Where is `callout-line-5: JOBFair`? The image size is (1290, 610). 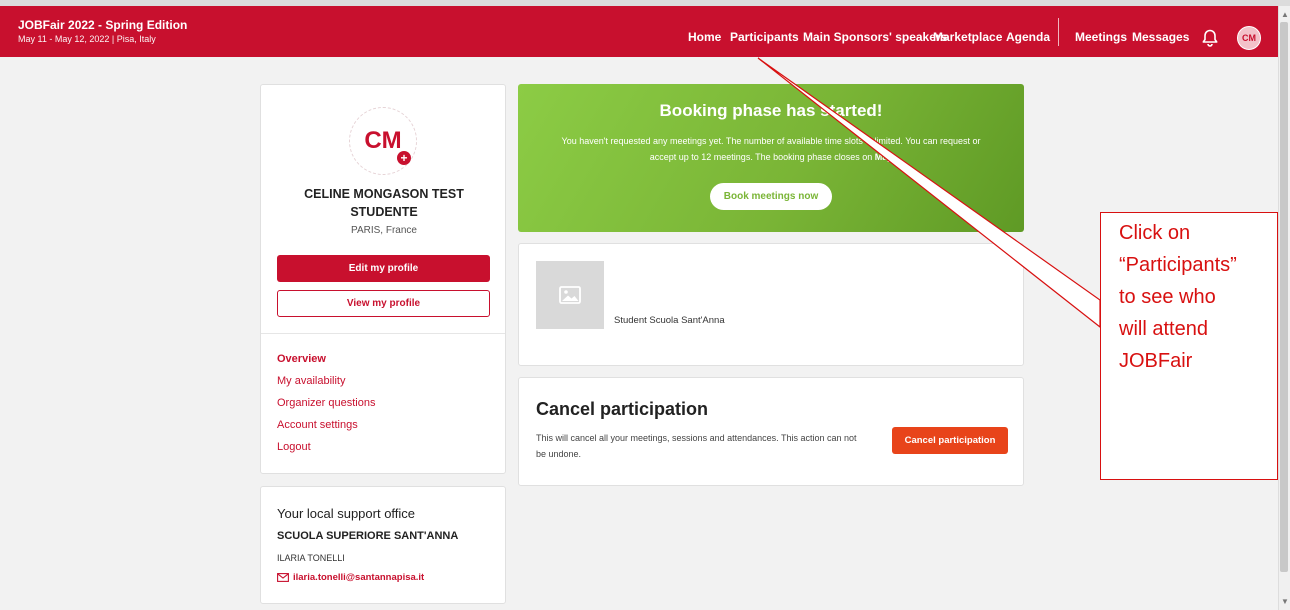
callout-line-5: JOBFair is located at coordinates (1156, 361).